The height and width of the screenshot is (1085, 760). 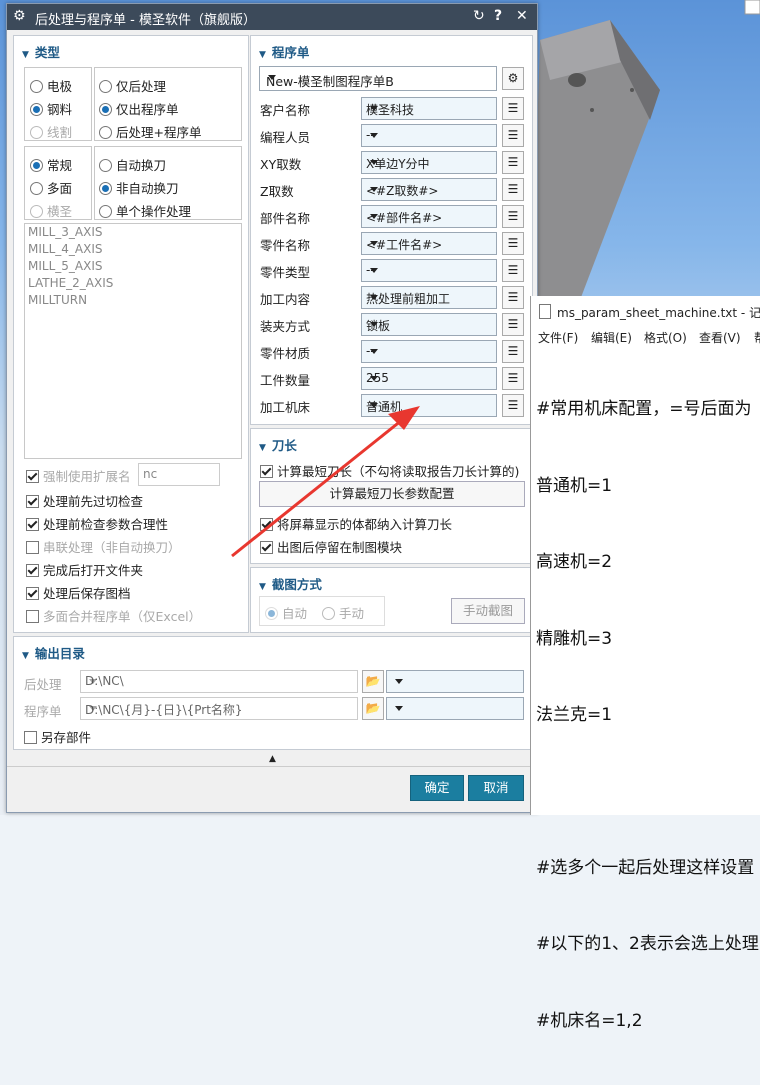 I want to click on text-line: #机床名=1,2, so click(x=589, y=1020).